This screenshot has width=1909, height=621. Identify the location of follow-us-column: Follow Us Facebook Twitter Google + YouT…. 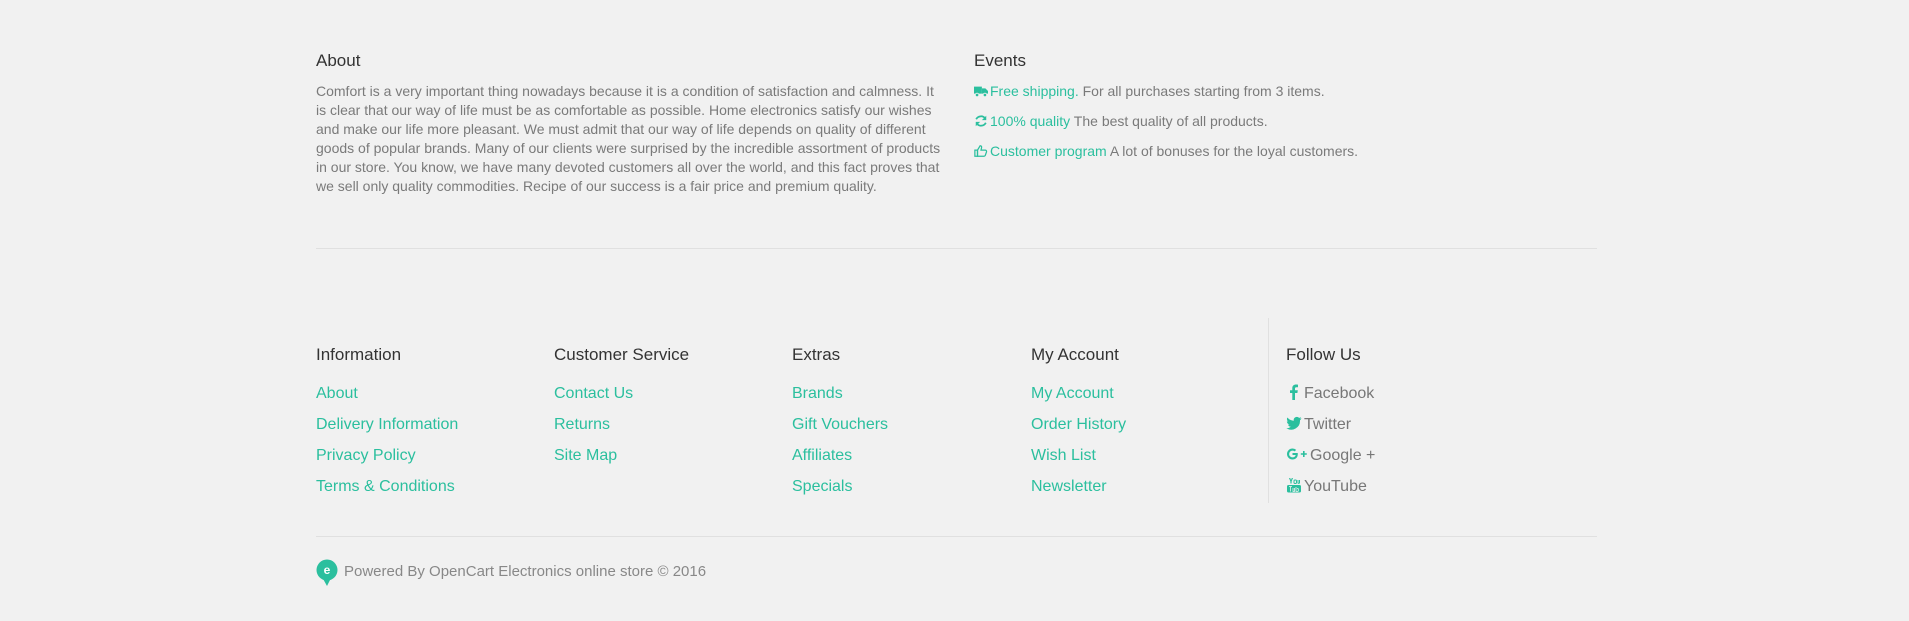
(1330, 426).